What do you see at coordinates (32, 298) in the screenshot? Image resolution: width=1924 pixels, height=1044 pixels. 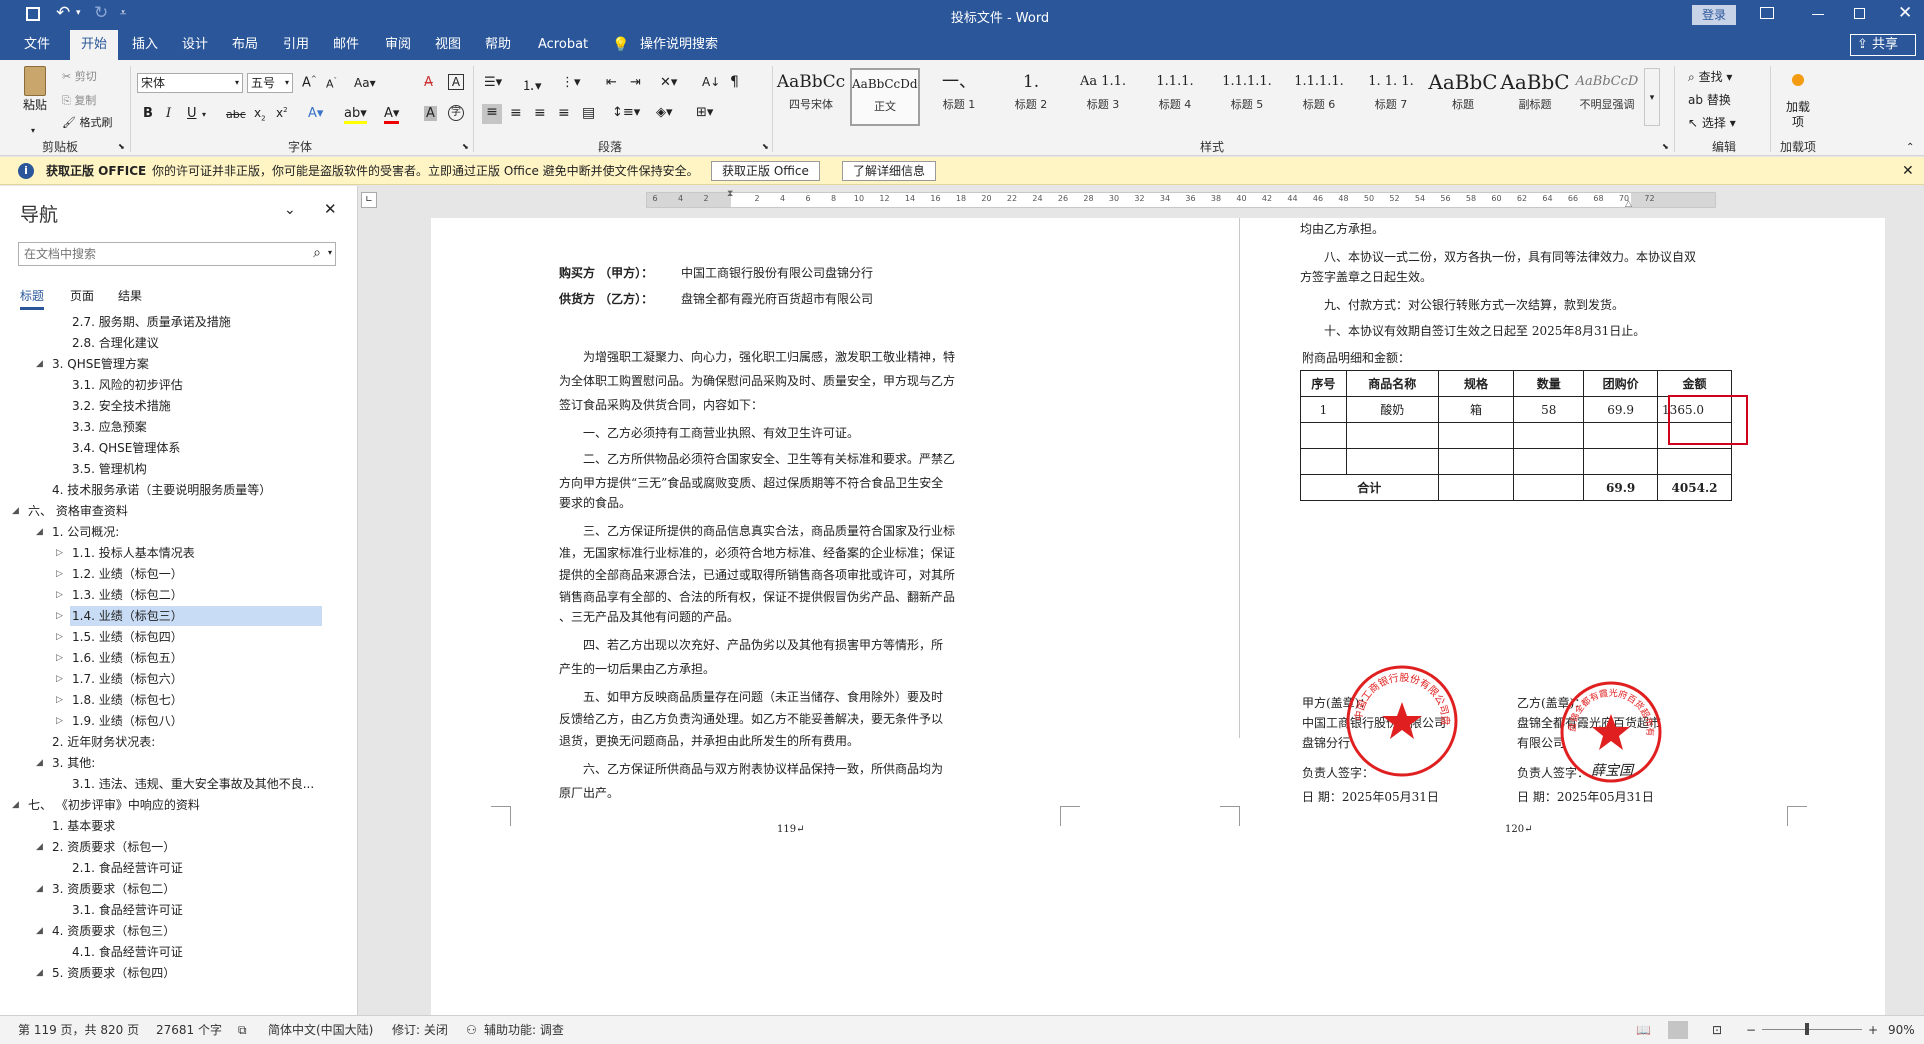 I see `nav-tab-headings: 标题` at bounding box center [32, 298].